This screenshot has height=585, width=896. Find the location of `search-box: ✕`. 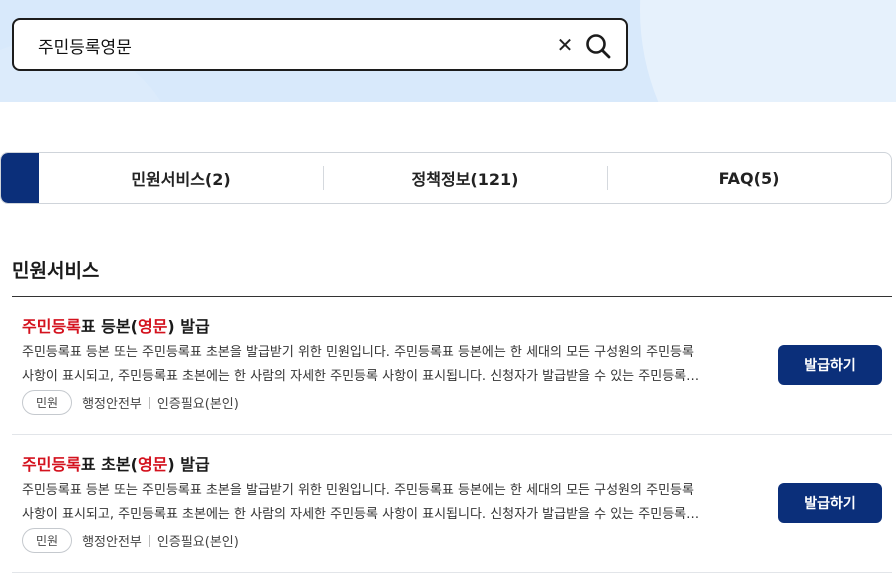

search-box: ✕ is located at coordinates (320, 44).